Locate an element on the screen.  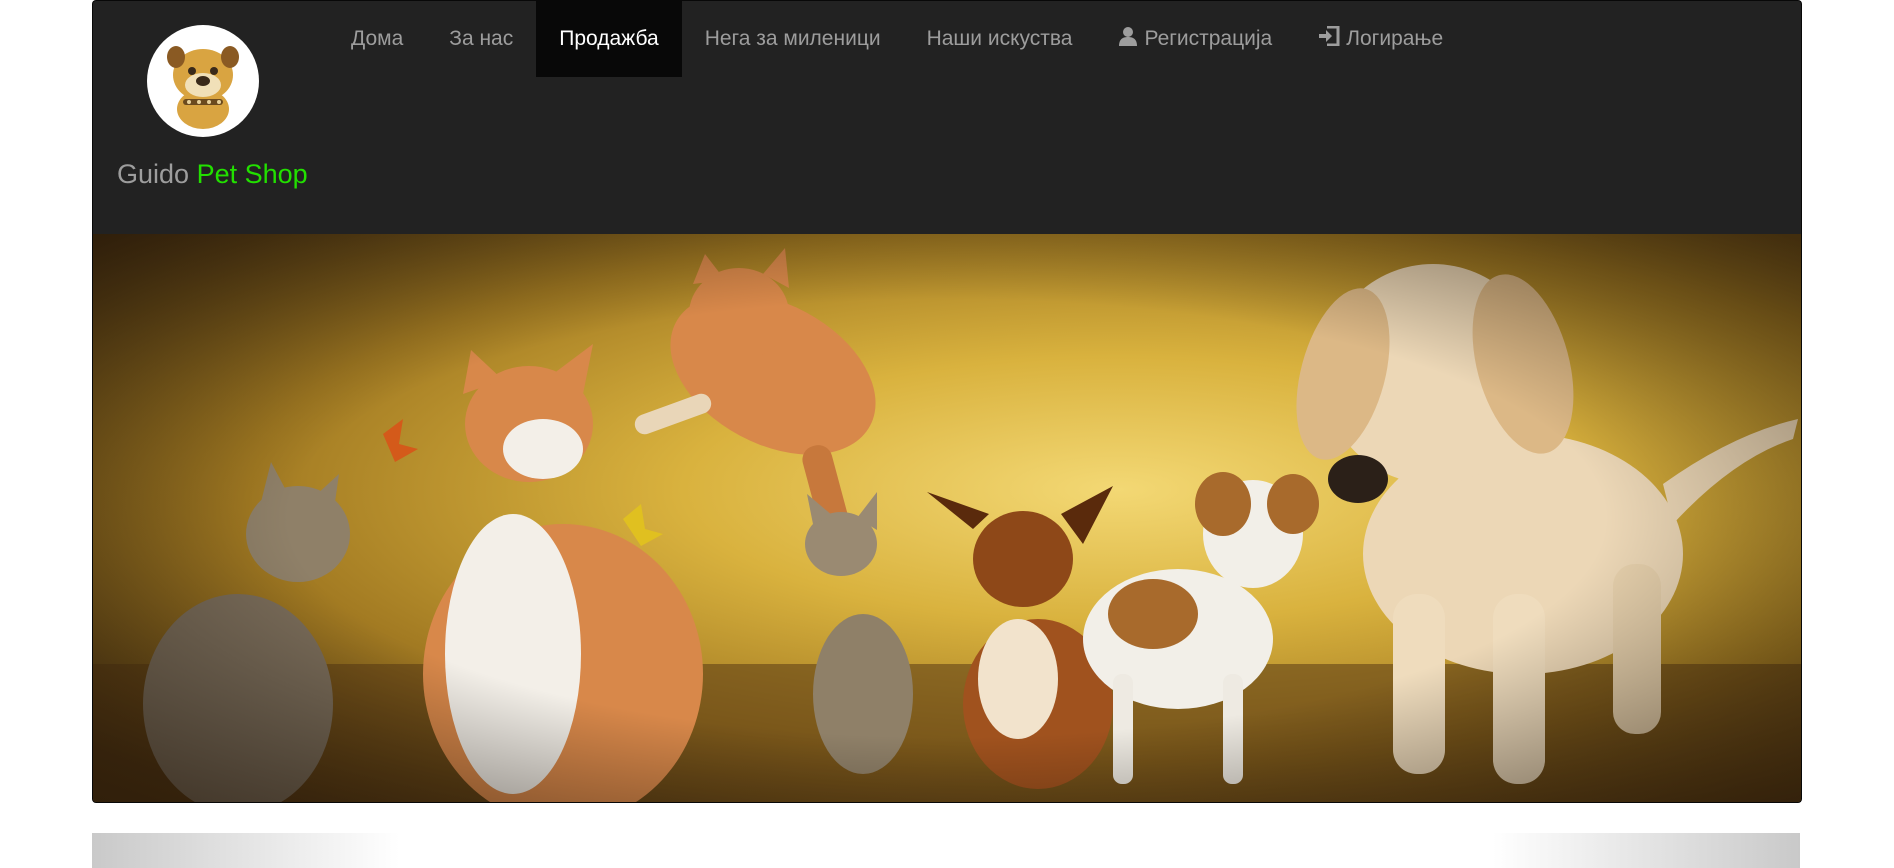
nav-item-register: Регистрација is located at coordinates (1195, 39).